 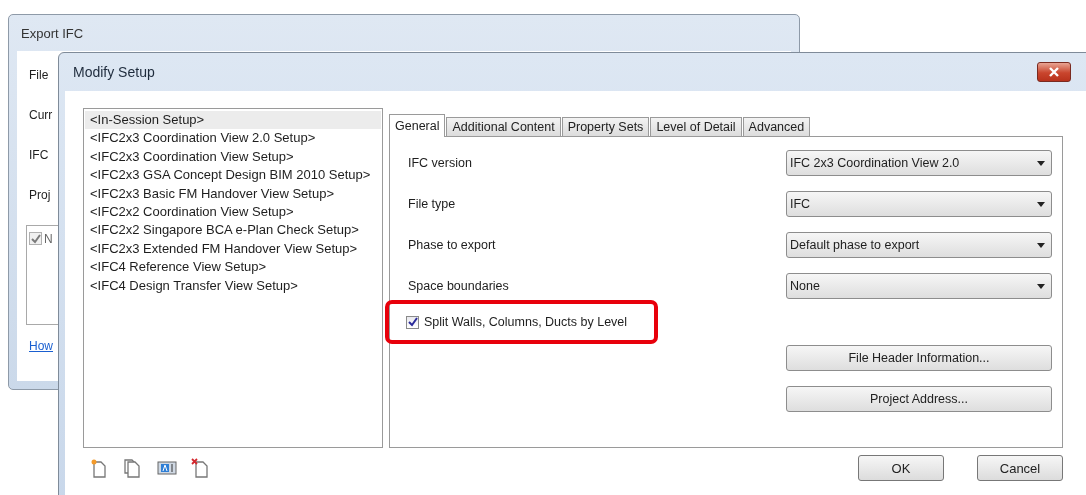 I want to click on tab: Level of Detail, so click(x=696, y=127).